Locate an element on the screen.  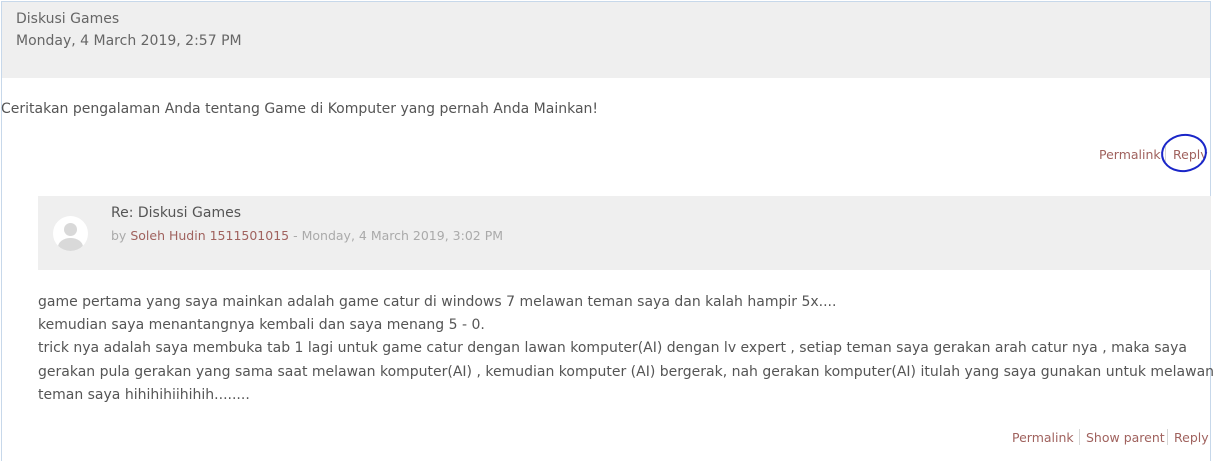
show-parent-link: Show parent is located at coordinates (1125, 437).